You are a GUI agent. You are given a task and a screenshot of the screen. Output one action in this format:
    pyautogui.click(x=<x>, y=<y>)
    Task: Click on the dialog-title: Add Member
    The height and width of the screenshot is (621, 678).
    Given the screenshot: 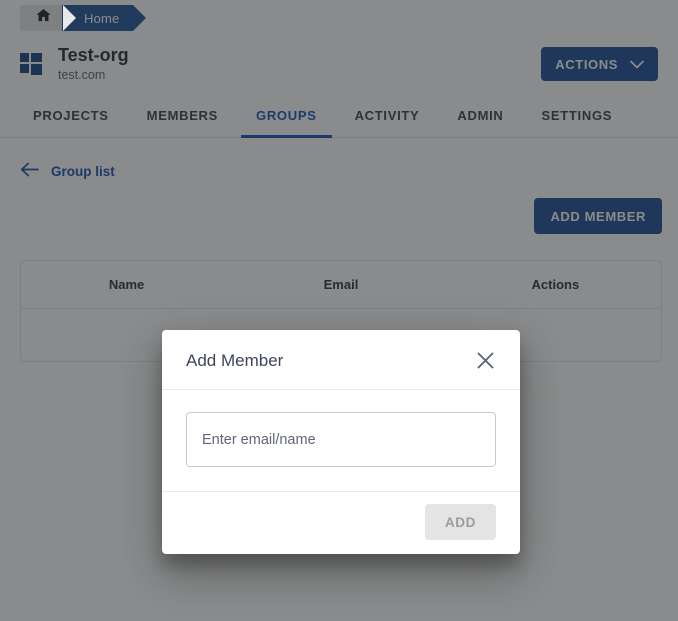 What is the action you would take?
    pyautogui.click(x=235, y=360)
    